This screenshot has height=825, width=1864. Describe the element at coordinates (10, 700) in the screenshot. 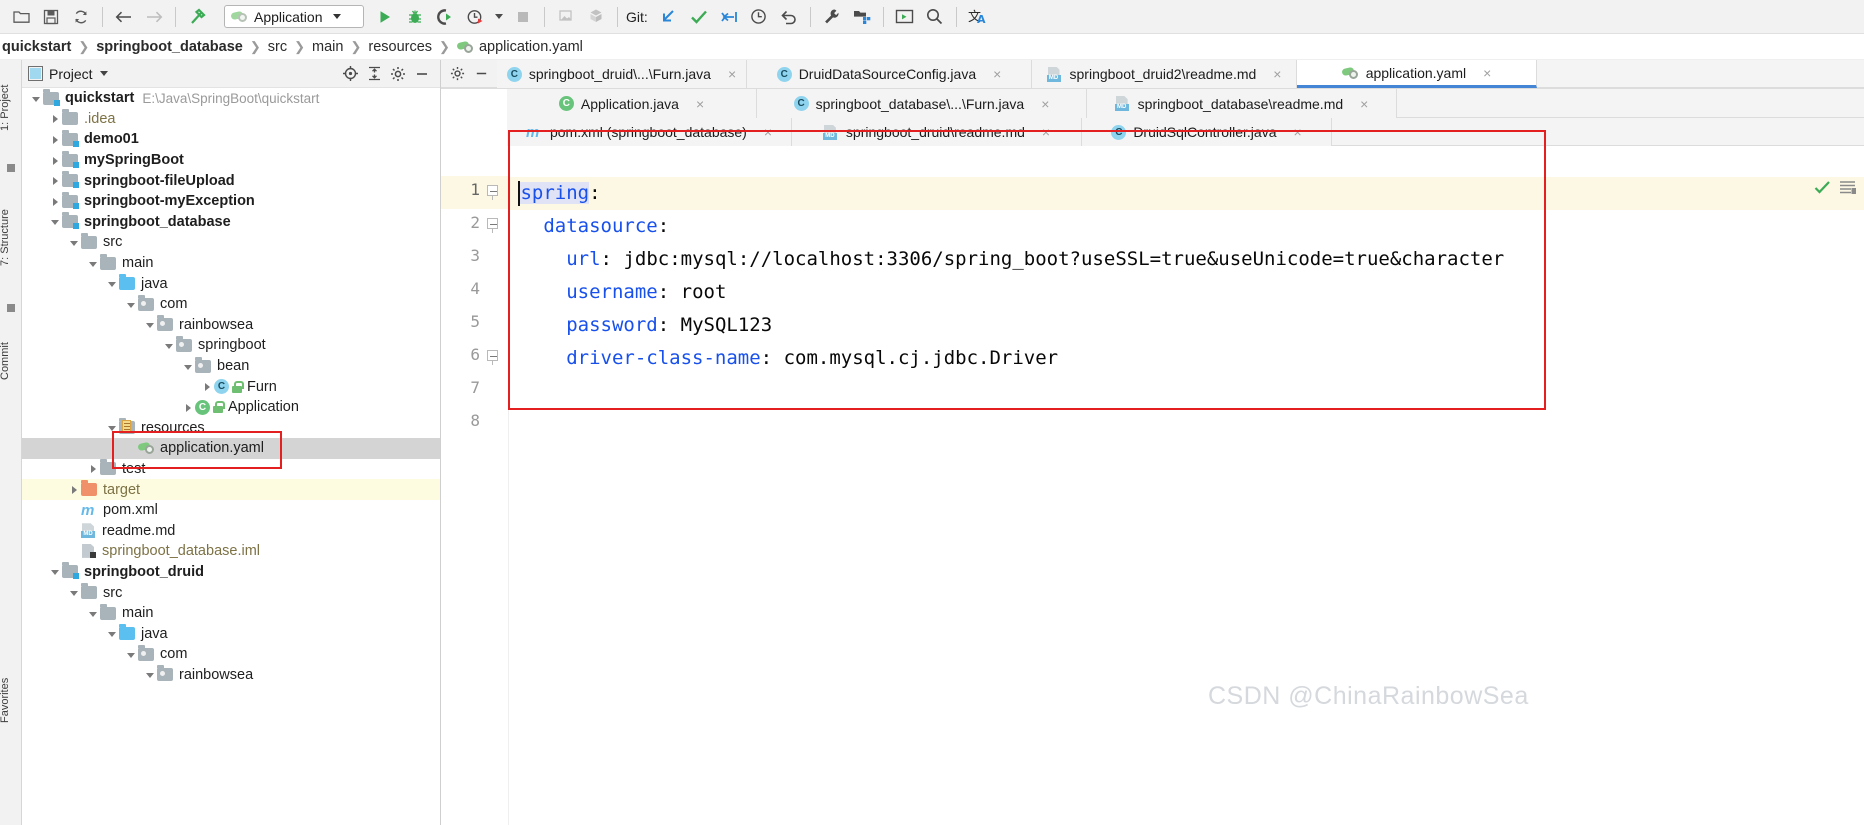

I see `rail-item-favorites: Favorites` at that location.